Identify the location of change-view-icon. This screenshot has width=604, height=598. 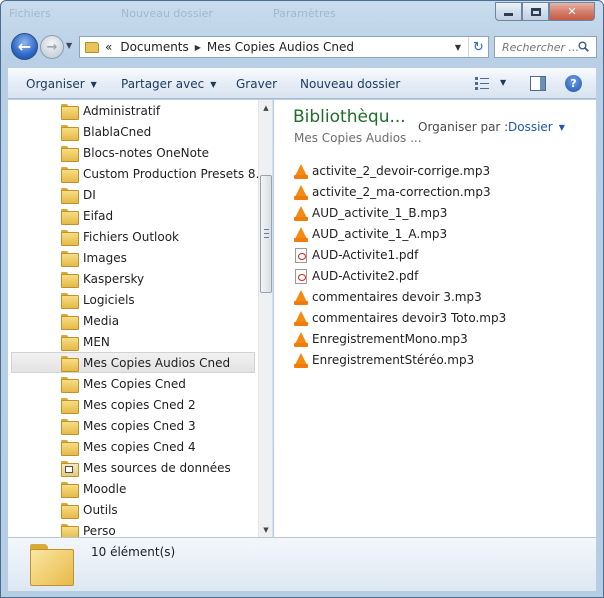
(482, 83).